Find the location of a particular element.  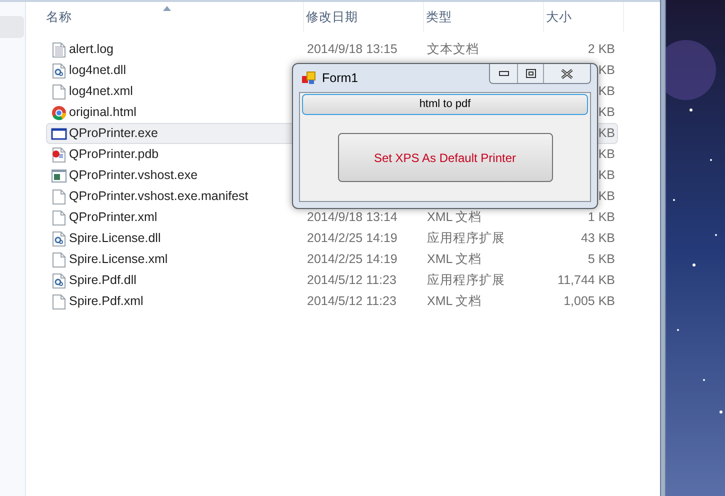

file-name: Spire.License.dll is located at coordinates (115, 238).